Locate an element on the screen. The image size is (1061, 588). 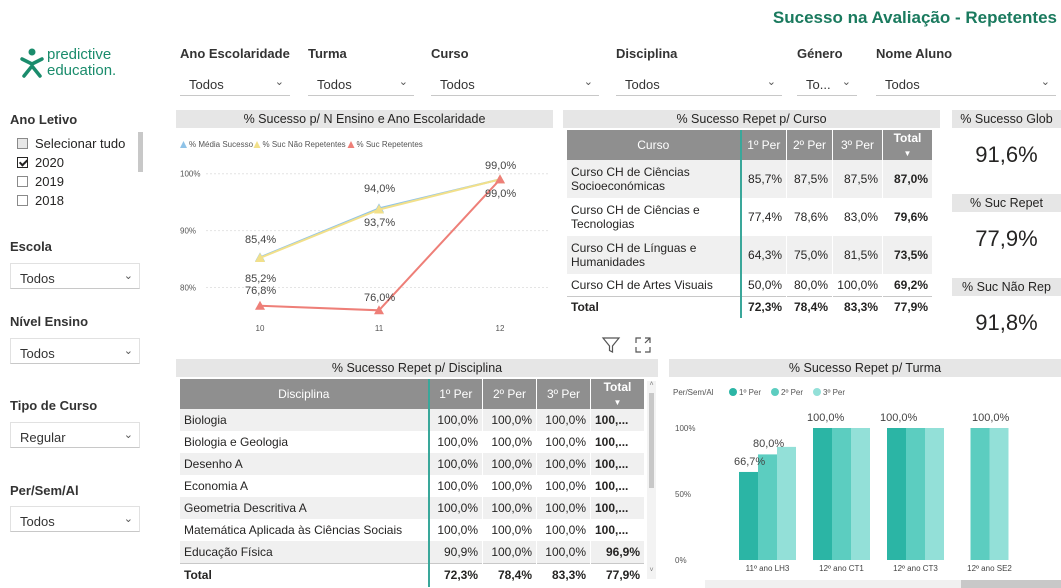
cell: 83,3% is located at coordinates (563, 574).